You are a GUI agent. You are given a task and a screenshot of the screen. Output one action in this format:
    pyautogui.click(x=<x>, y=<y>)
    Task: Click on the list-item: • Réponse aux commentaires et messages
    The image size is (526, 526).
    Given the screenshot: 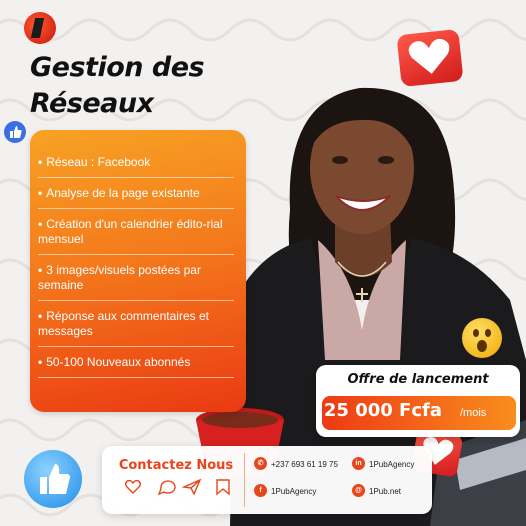 What is the action you would take?
    pyautogui.click(x=136, y=328)
    